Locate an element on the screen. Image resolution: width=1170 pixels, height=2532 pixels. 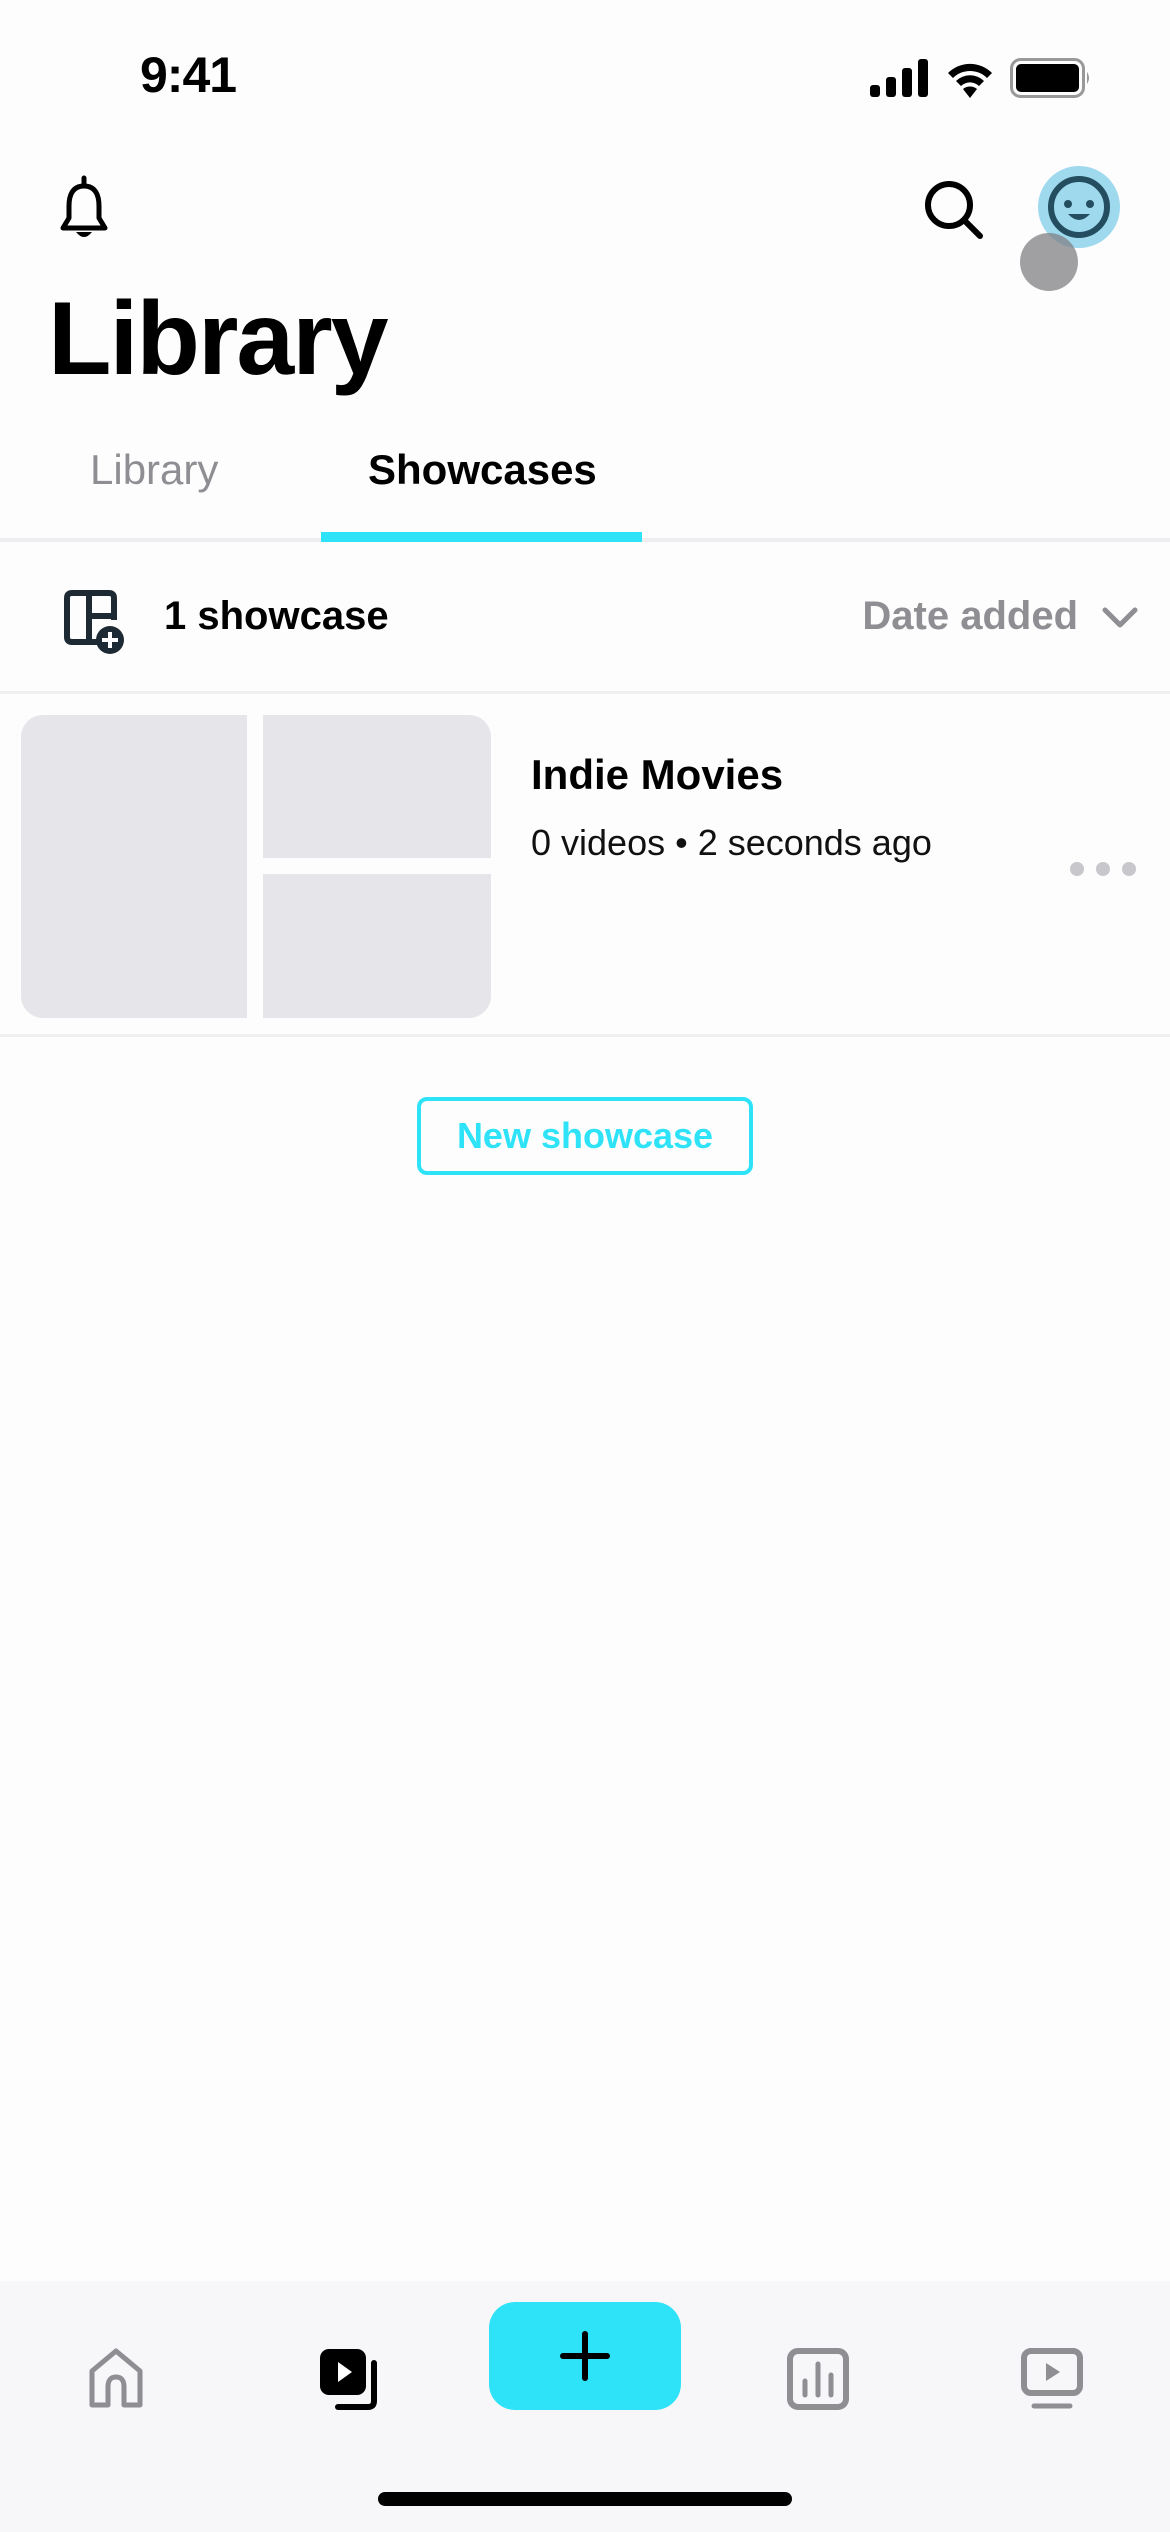
create-button is located at coordinates (585, 2356).